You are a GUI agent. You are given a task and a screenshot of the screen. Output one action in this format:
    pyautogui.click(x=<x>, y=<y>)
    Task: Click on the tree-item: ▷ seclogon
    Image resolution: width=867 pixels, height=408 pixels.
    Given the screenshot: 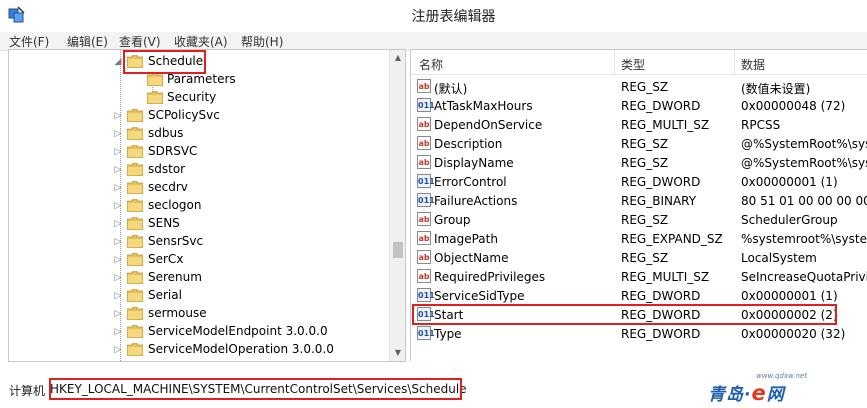 What is the action you would take?
    pyautogui.click(x=199, y=206)
    